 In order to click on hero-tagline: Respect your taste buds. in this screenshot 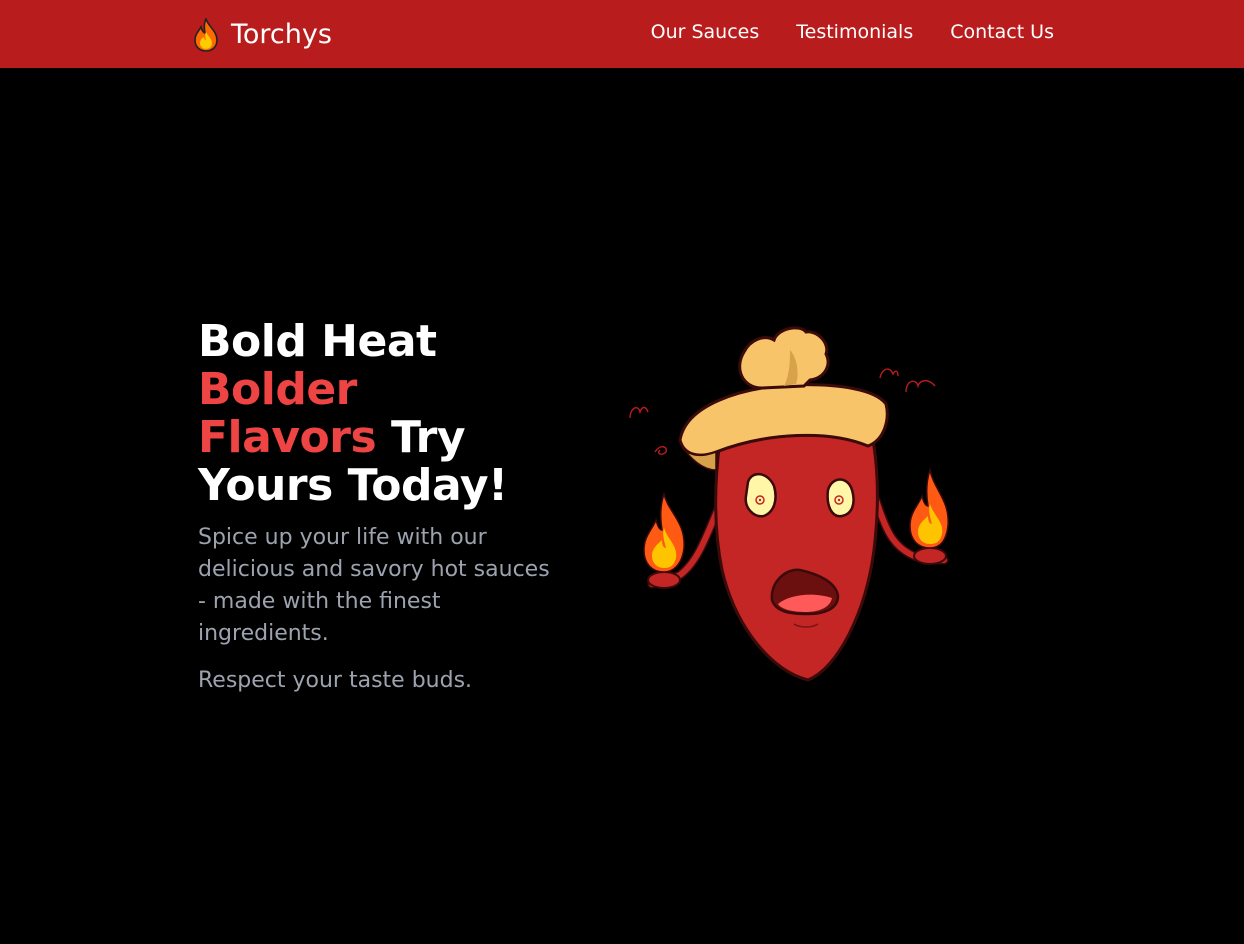, I will do `click(335, 680)`.